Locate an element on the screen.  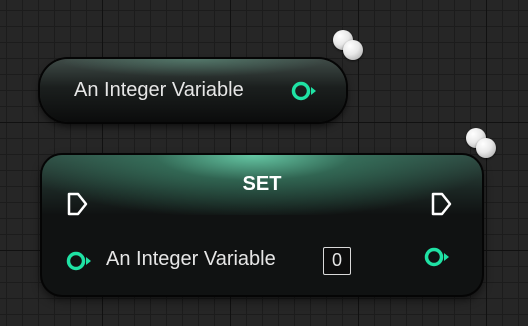
set-node-title: SET is located at coordinates (262, 184).